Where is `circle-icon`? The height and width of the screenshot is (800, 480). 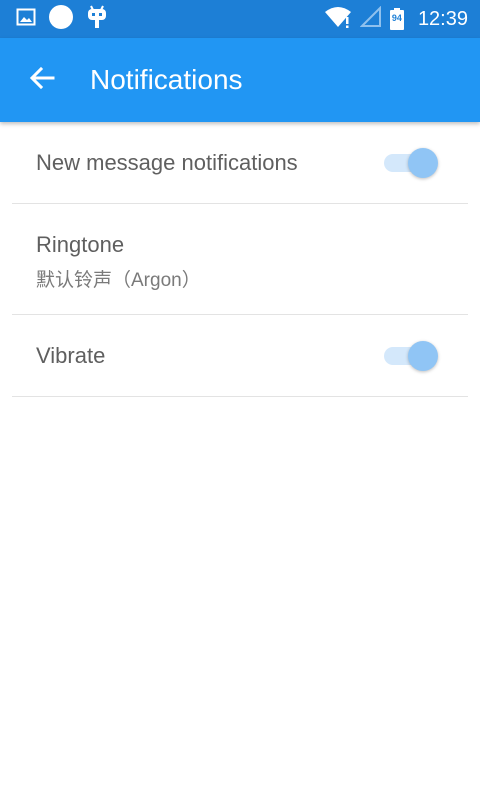 circle-icon is located at coordinates (61, 19).